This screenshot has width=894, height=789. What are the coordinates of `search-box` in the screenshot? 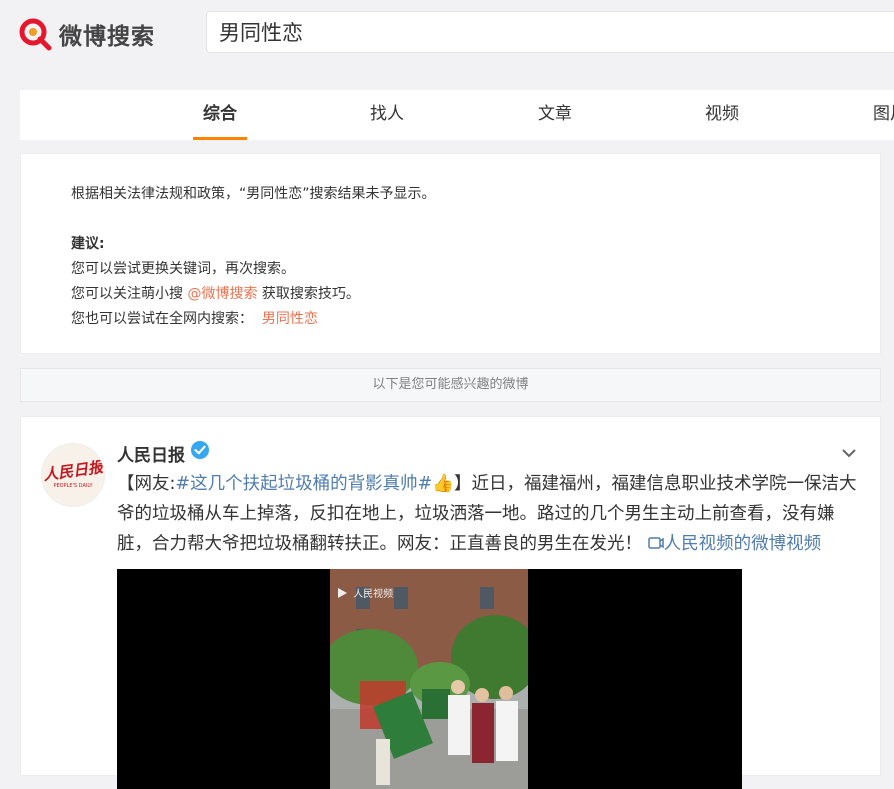 It's located at (550, 32).